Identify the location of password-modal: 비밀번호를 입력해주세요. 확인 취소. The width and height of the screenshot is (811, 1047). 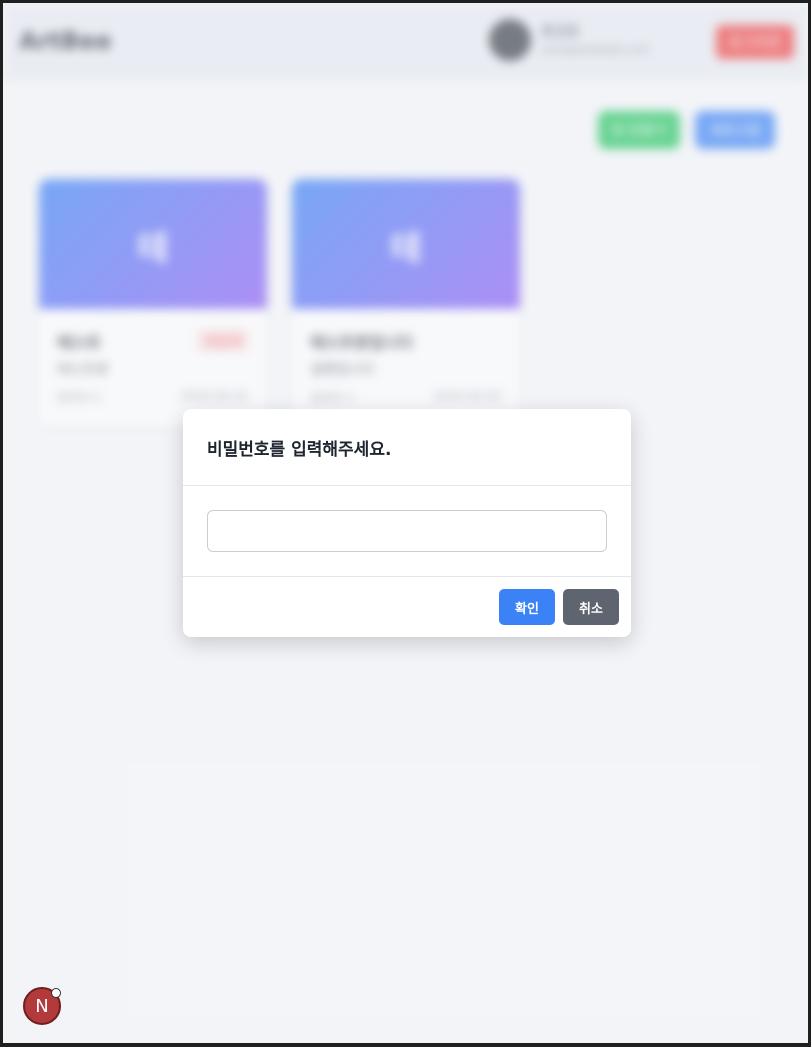
(407, 523).